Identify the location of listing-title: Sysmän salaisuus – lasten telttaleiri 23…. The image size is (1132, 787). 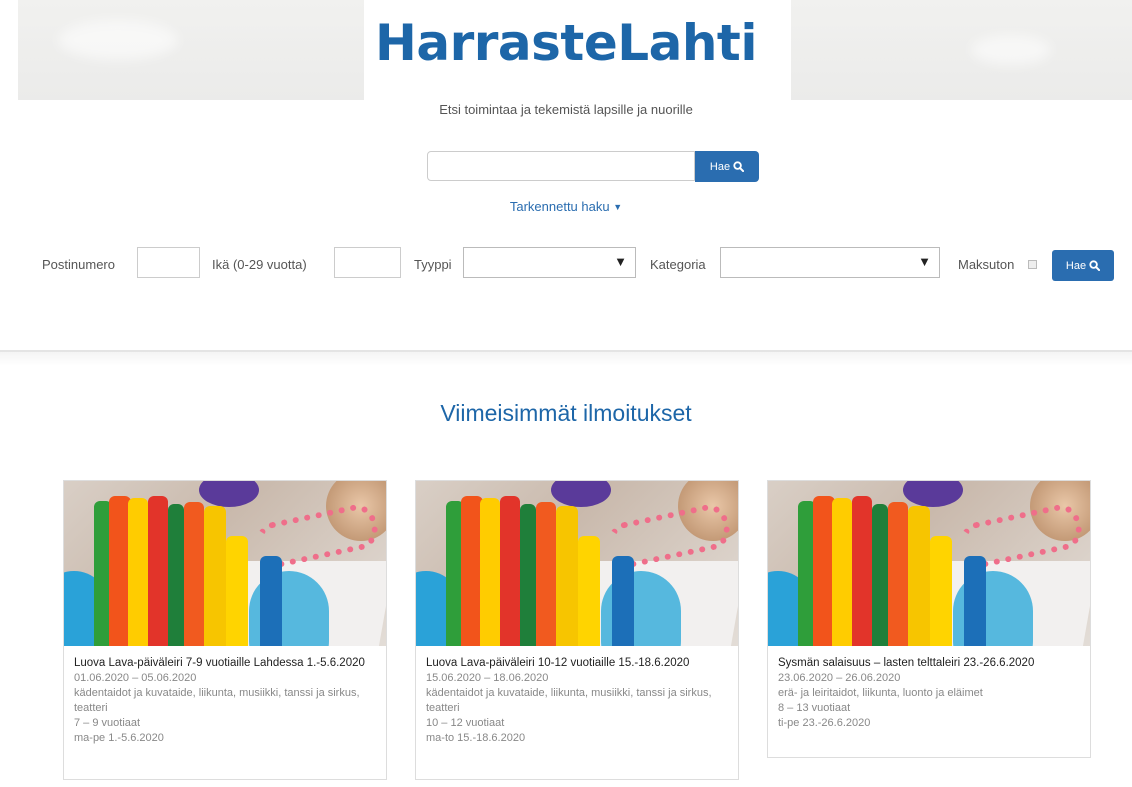
(929, 663).